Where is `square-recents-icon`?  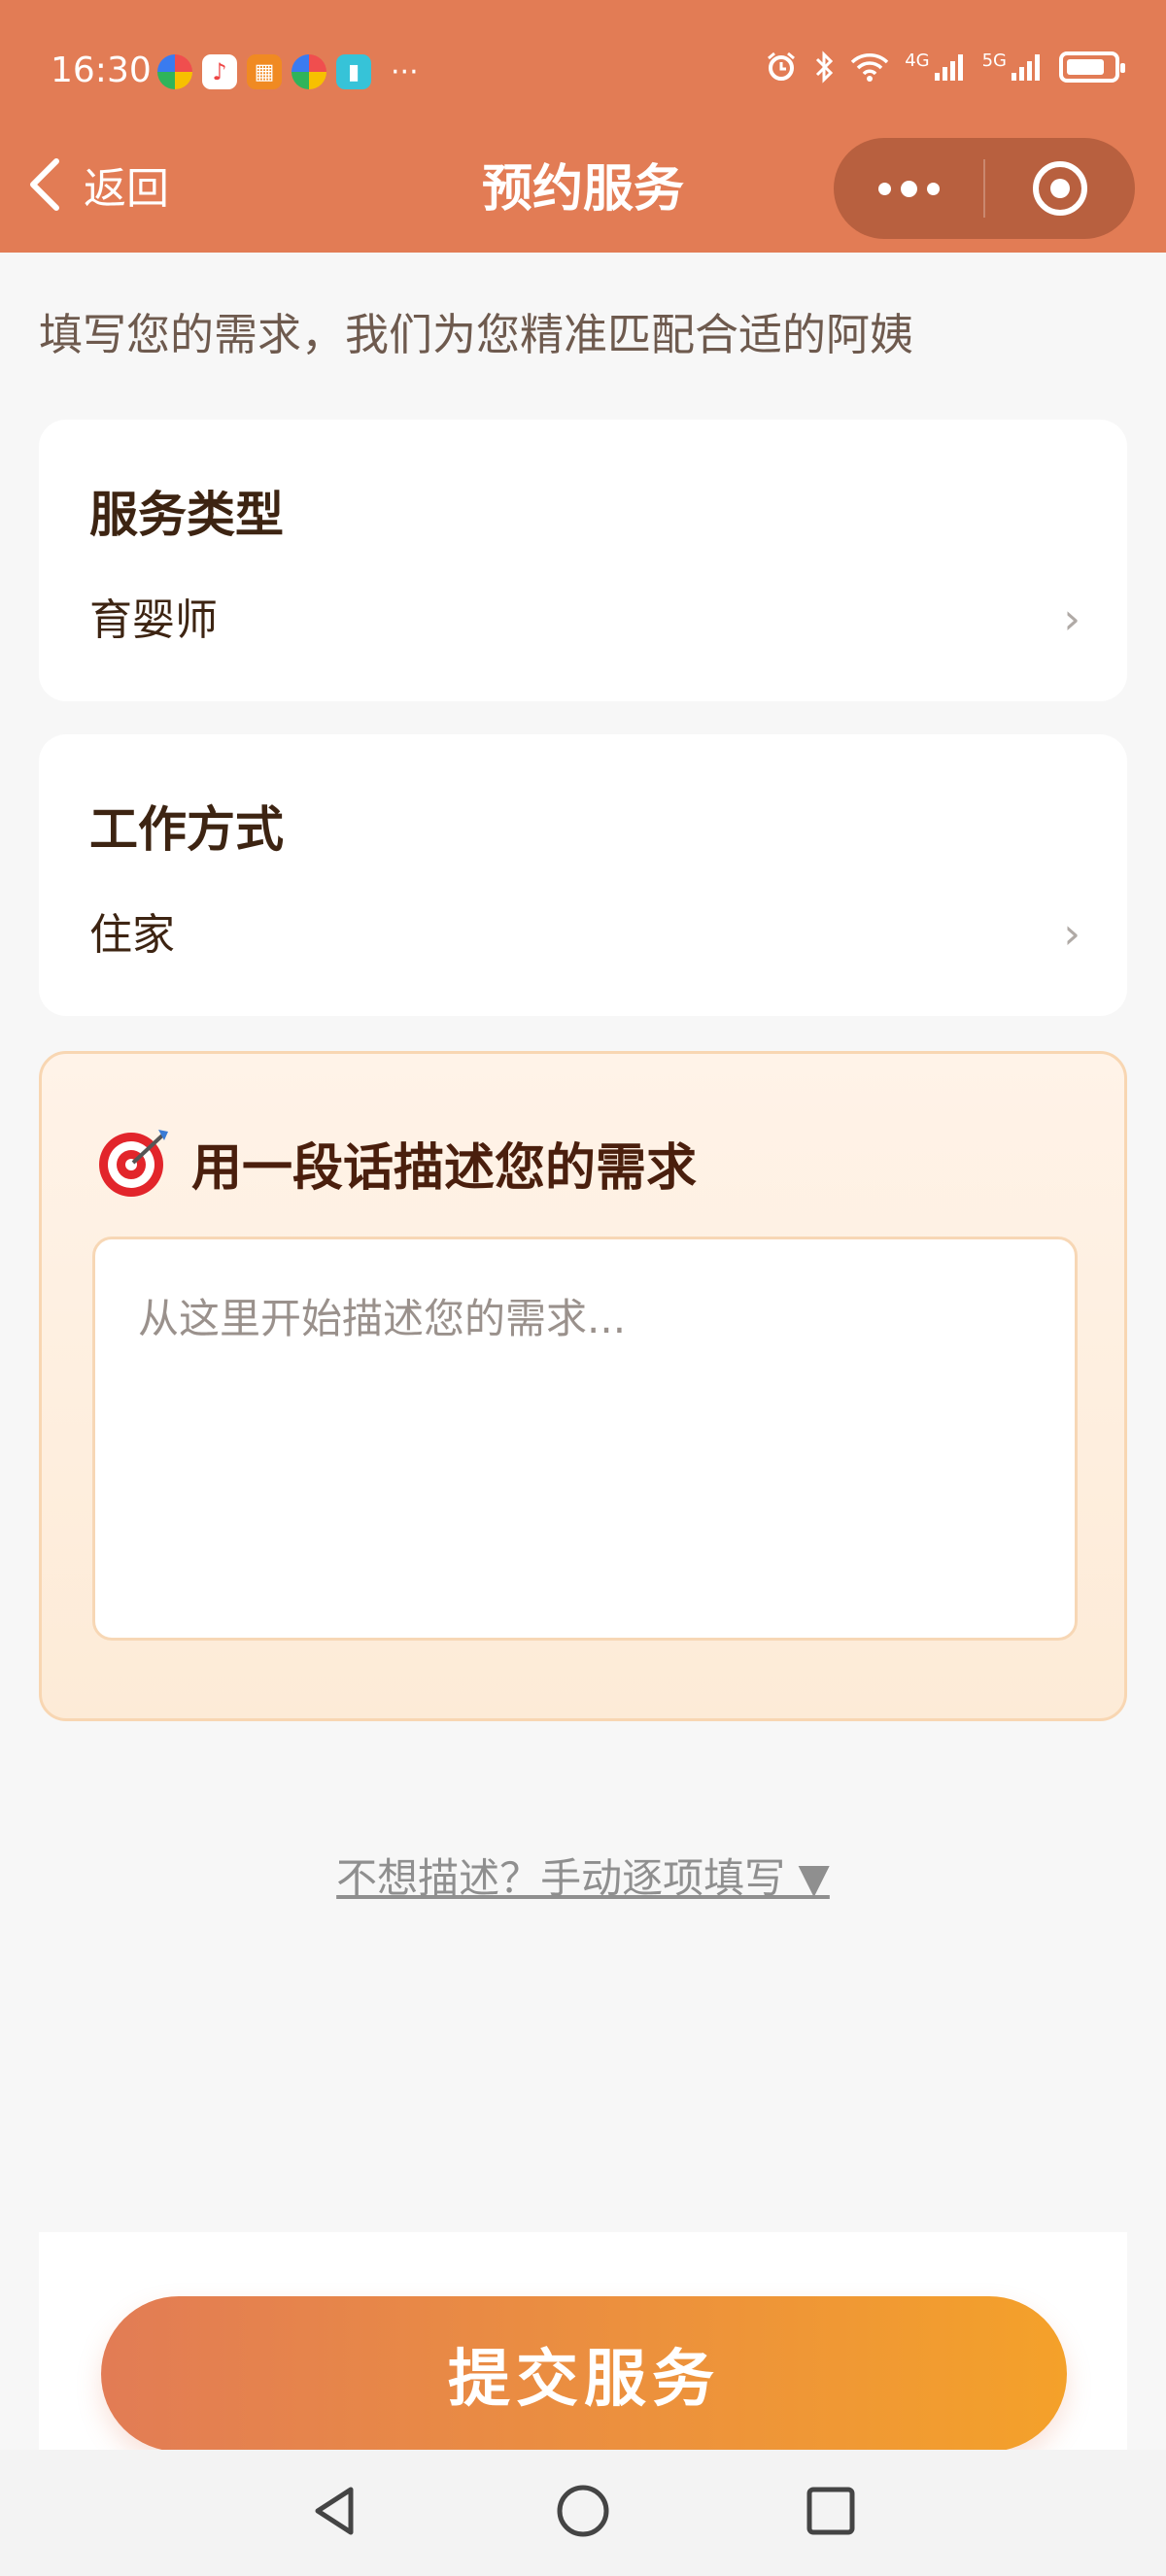
square-recents-icon is located at coordinates (830, 2511).